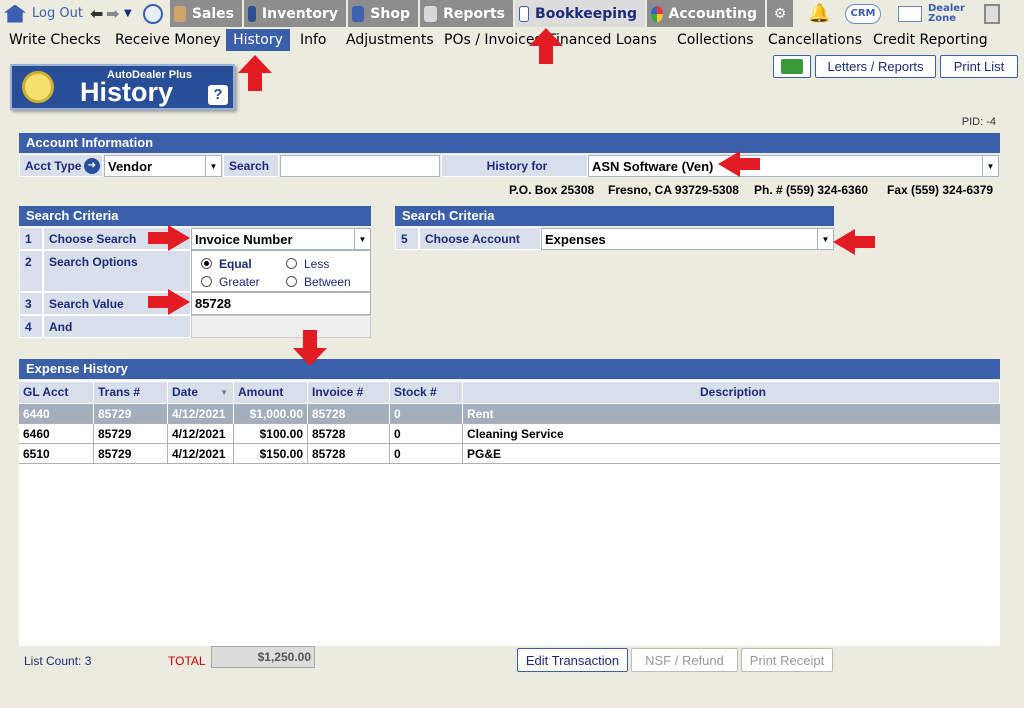  Describe the element at coordinates (96, 13) in the screenshot. I see `back-arrow-icon: ⬅` at that location.